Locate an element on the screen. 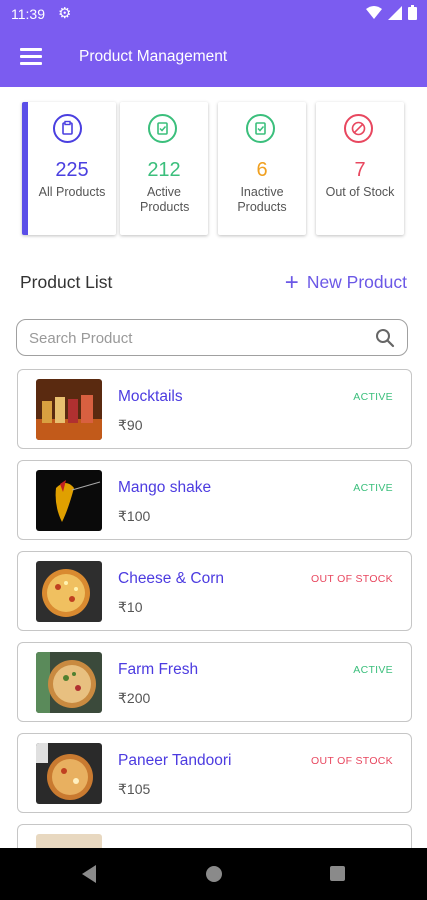 Image resolution: width=427 pixels, height=900 pixels. product-price: ₹105 is located at coordinates (134, 789).